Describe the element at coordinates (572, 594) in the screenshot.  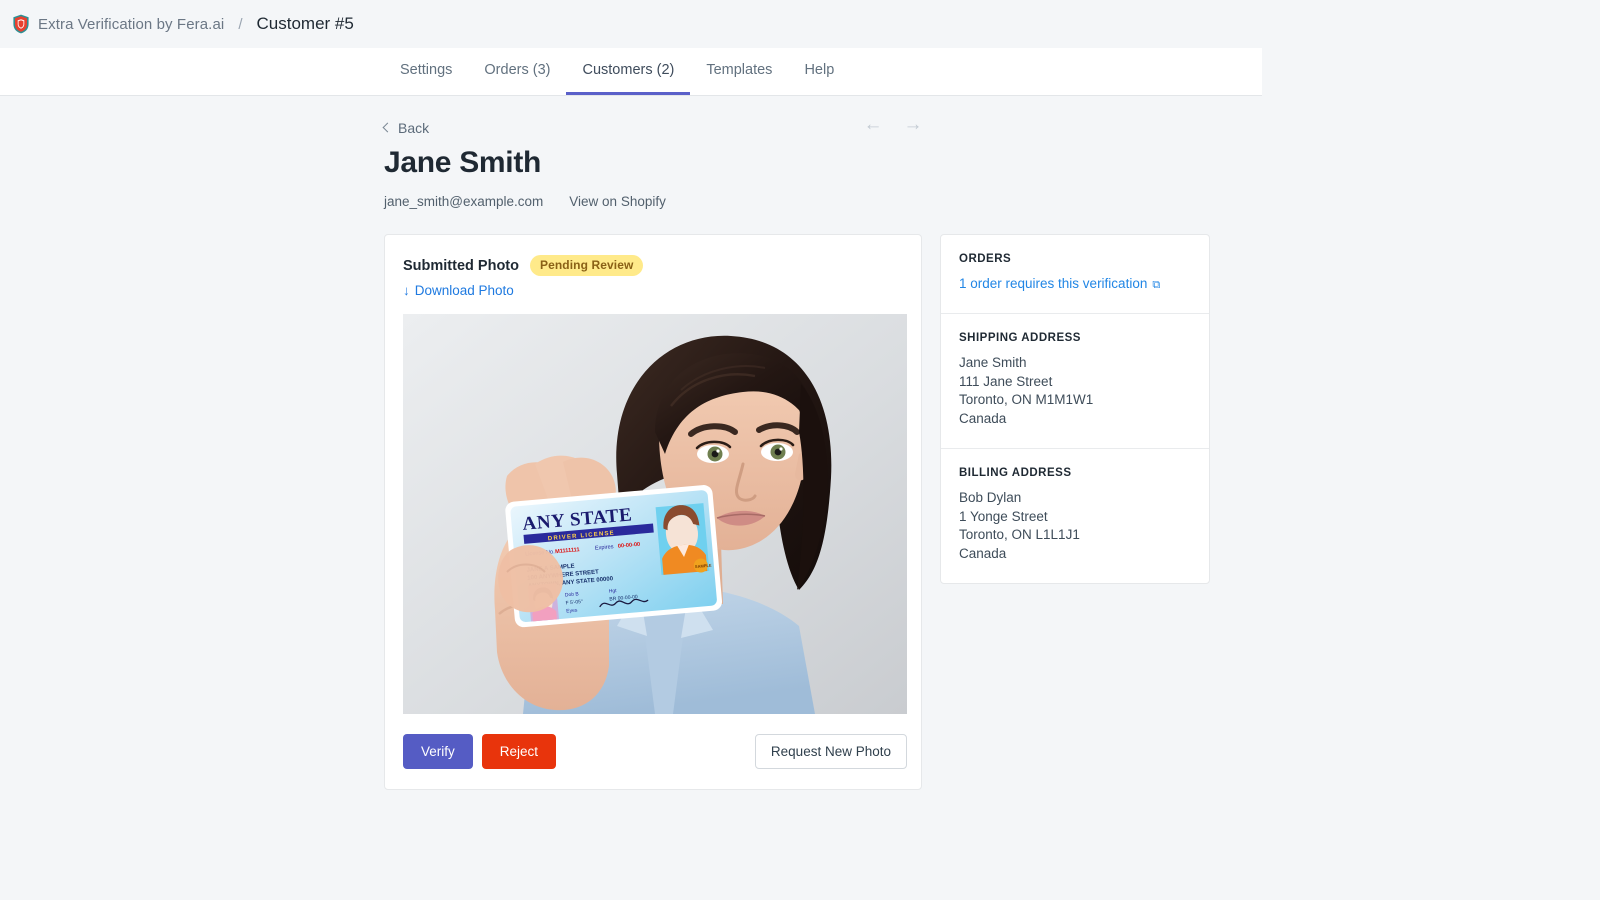
I see `svg-text: Dob B` at that location.